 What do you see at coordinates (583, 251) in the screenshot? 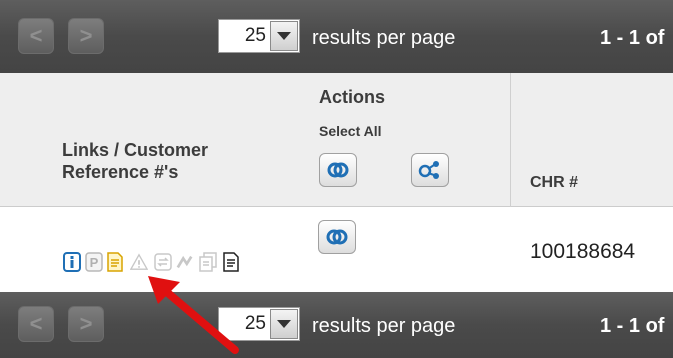
I see `chr-number: 100188684` at bounding box center [583, 251].